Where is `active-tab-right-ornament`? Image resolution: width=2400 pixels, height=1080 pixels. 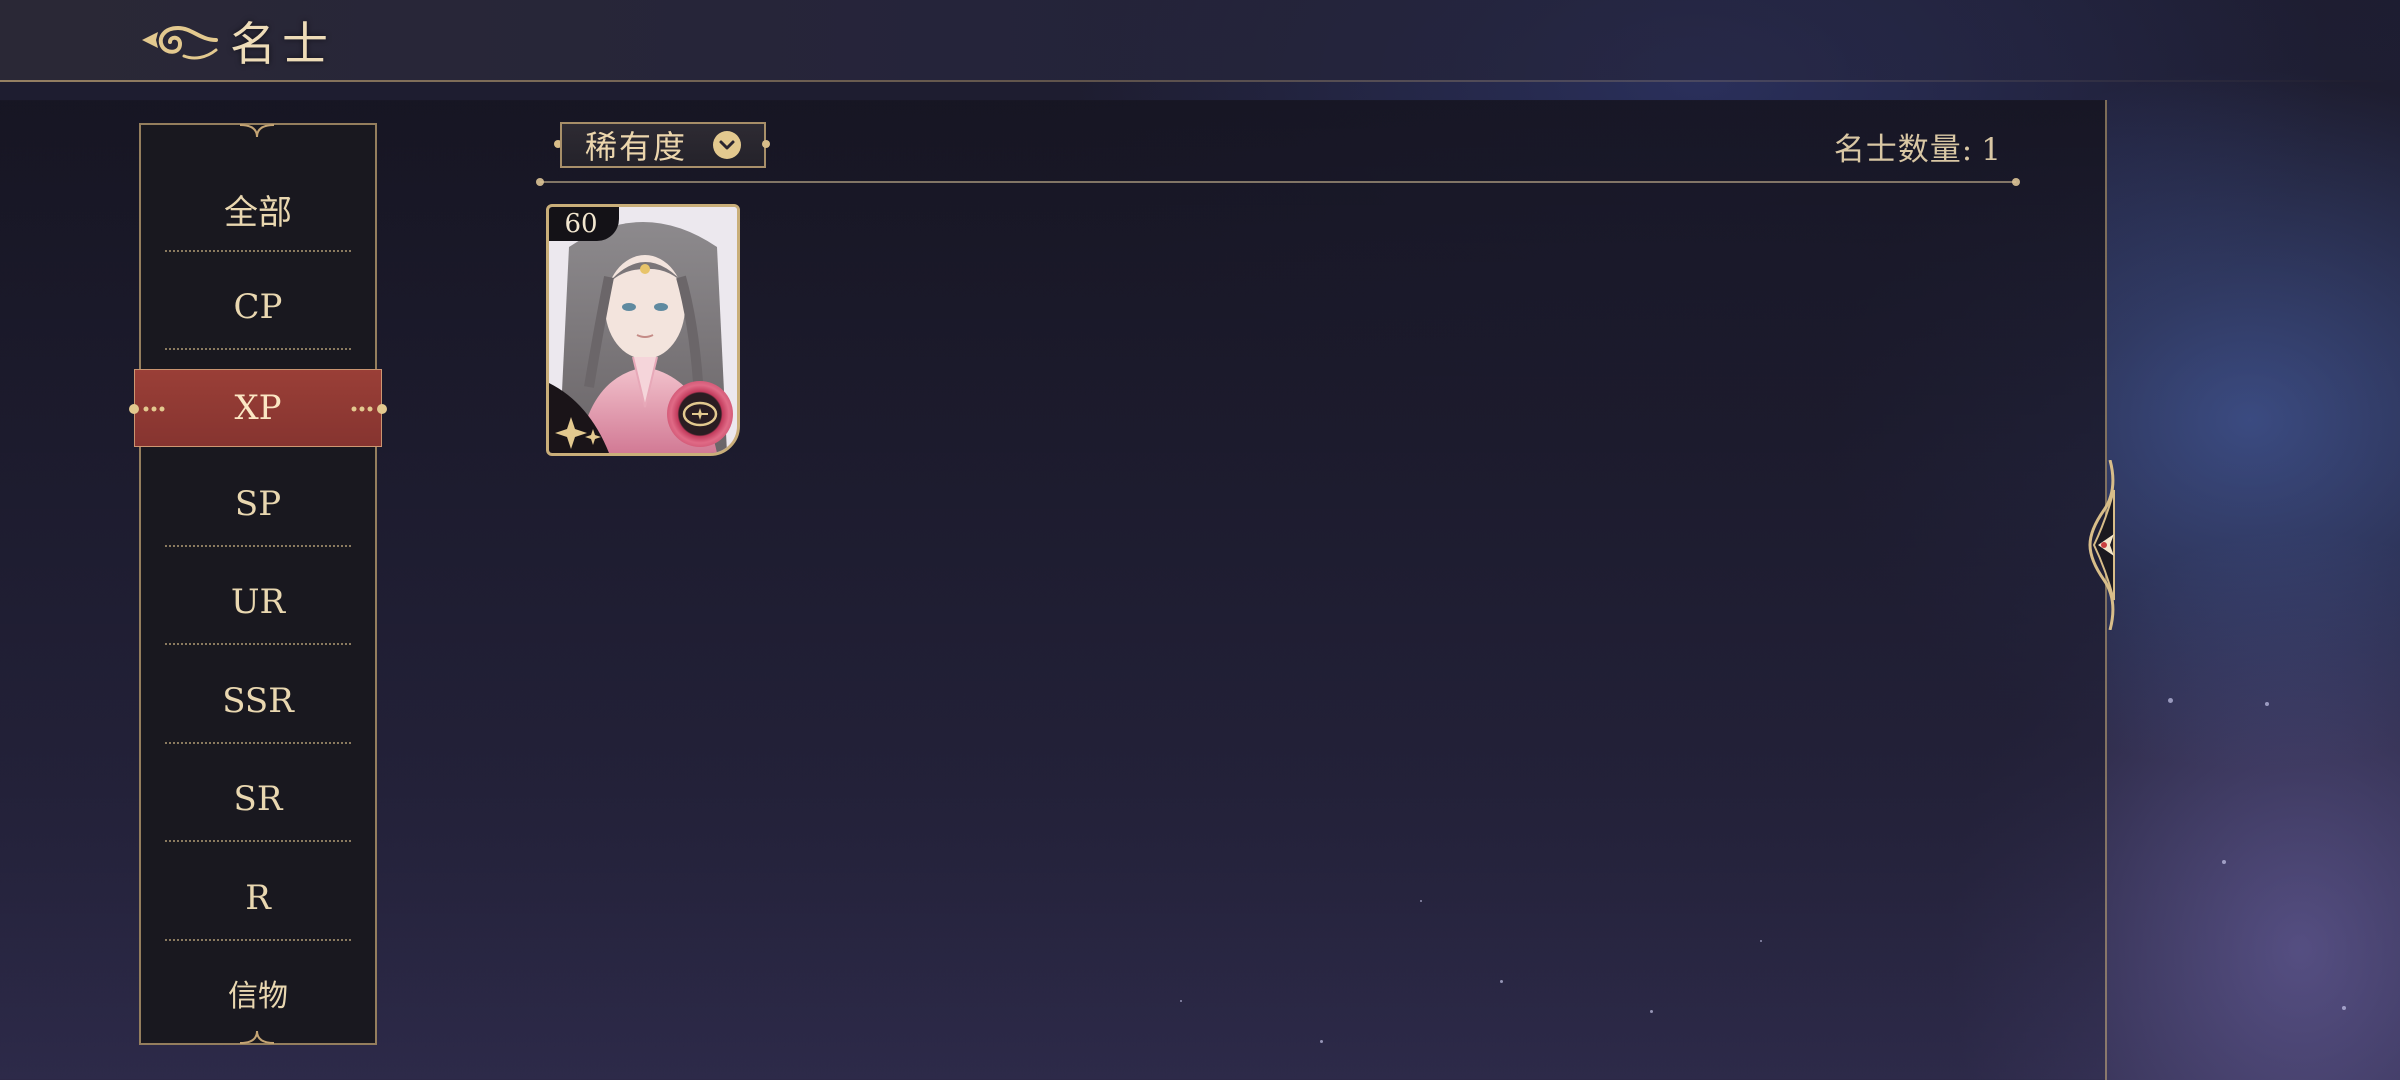 active-tab-right-ornament is located at coordinates (369, 409).